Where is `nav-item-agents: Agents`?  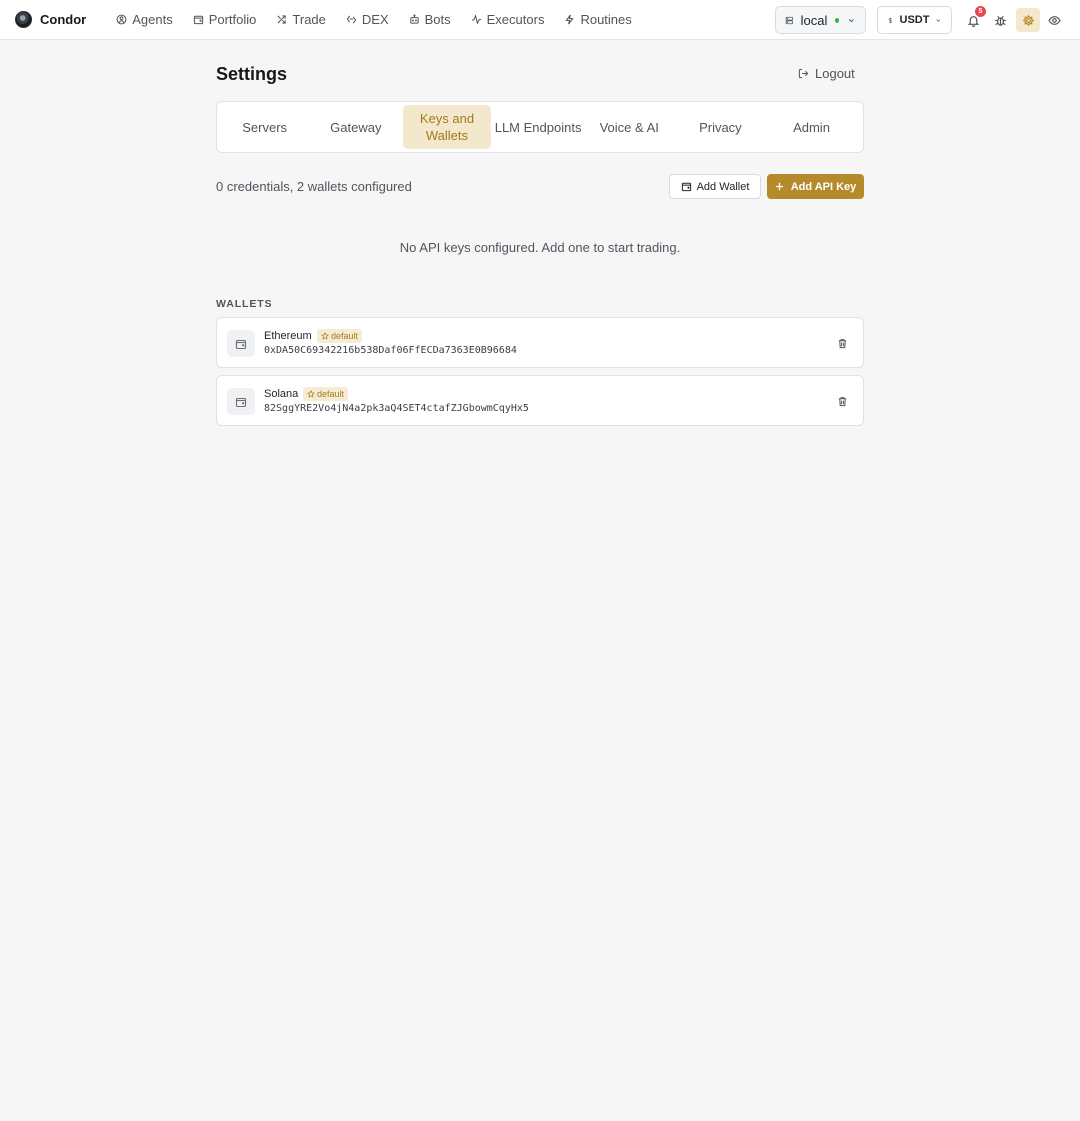
nav-item-agents: Agents is located at coordinates (144, 19).